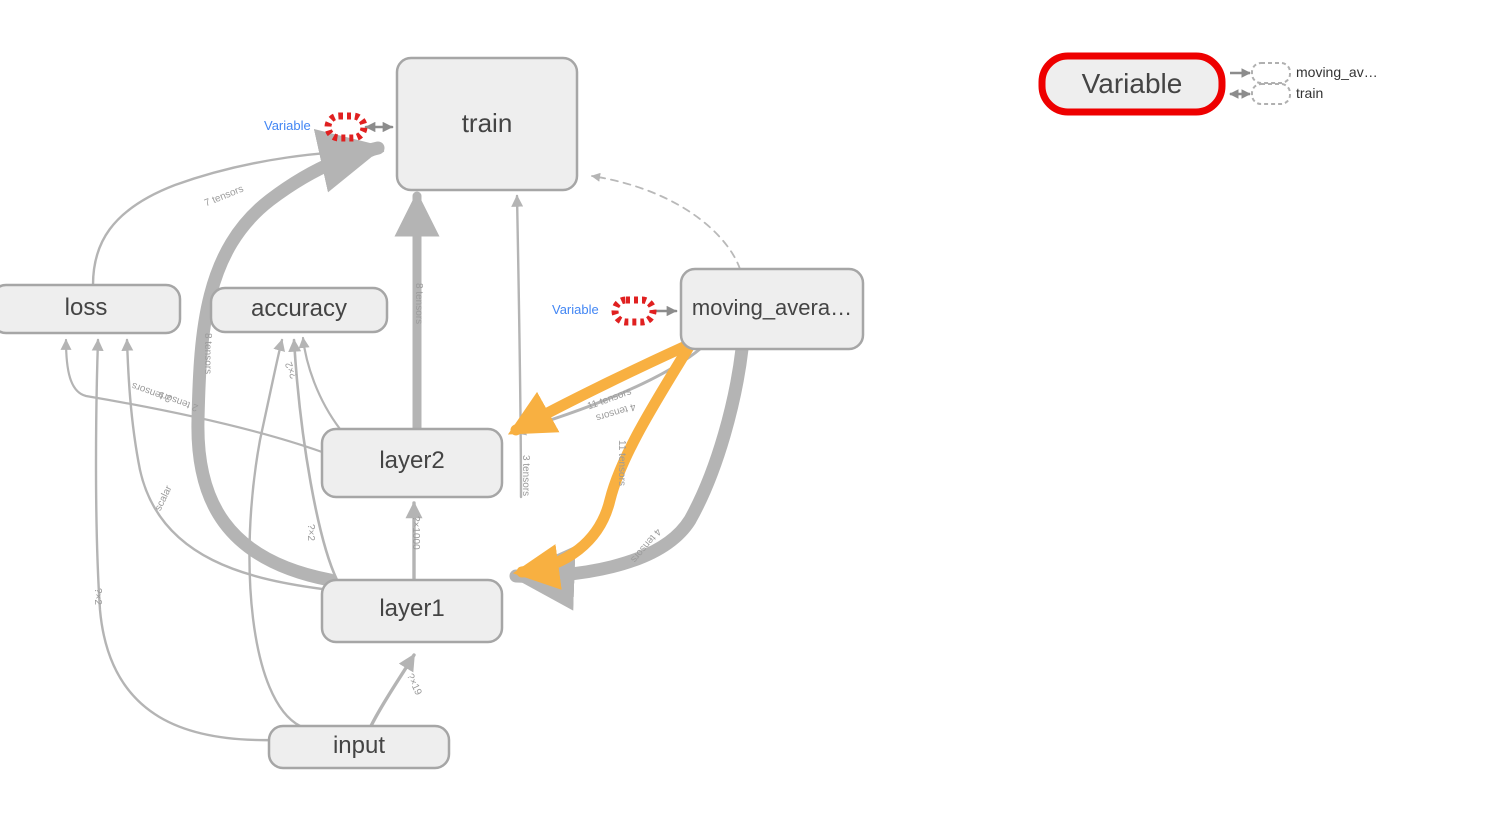 The width and height of the screenshot is (1496, 830). Describe the element at coordinates (412, 463) in the screenshot. I see `node-layer2` at that location.